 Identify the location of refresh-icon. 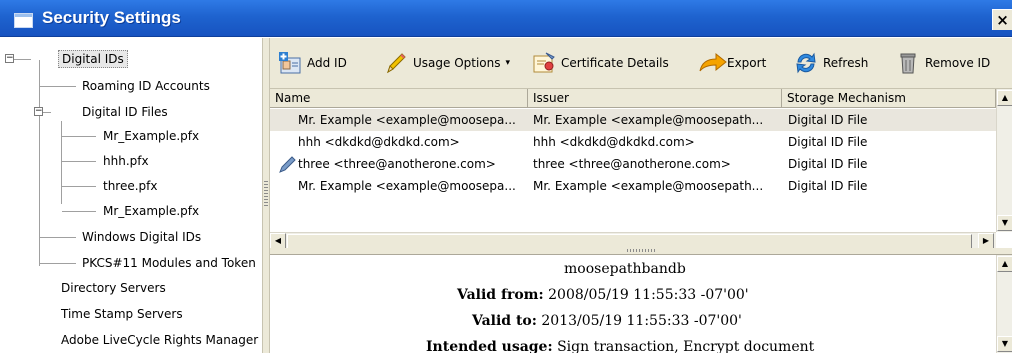
(806, 63).